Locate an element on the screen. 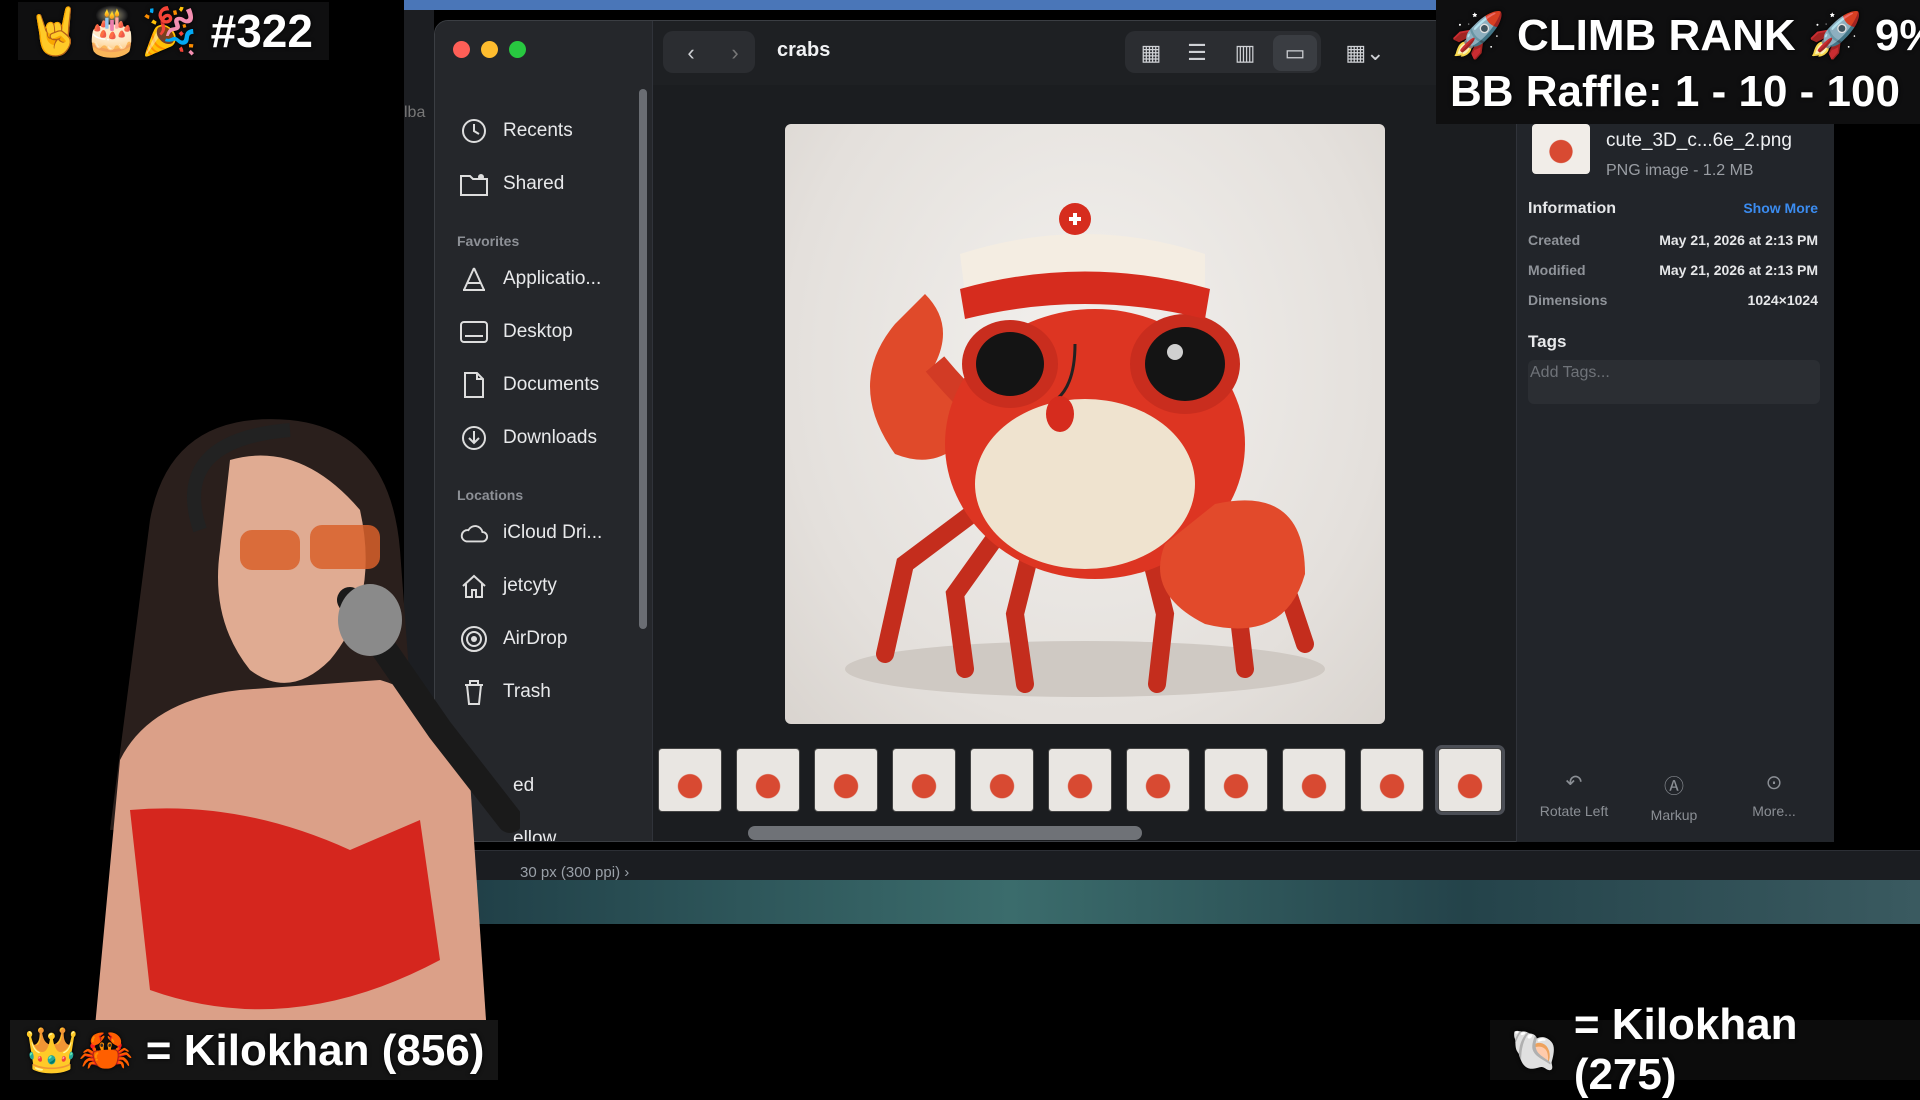 The image size is (1920, 1100). raffle-text: BB Raffle: 1 - 10 - 100 is located at coordinates (1675, 91).